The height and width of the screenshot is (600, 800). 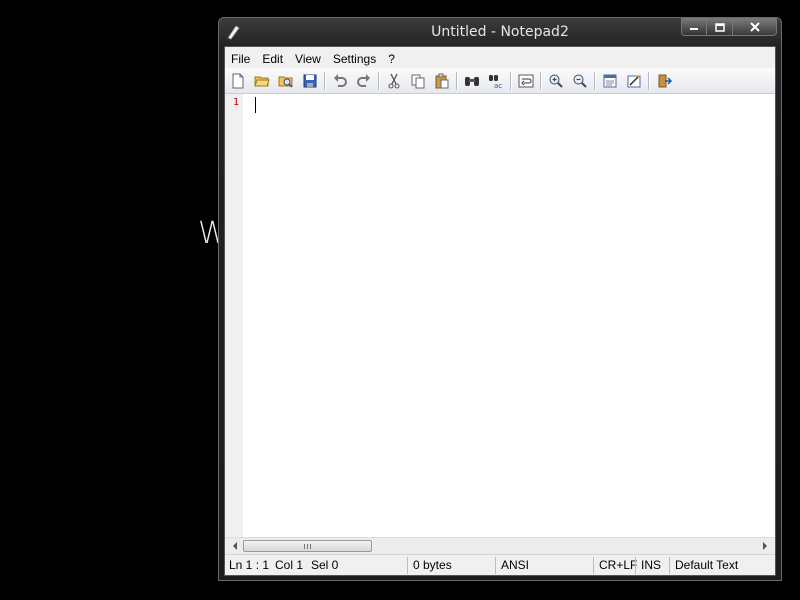 I want to click on scrollbar-thumb, so click(x=307, y=546).